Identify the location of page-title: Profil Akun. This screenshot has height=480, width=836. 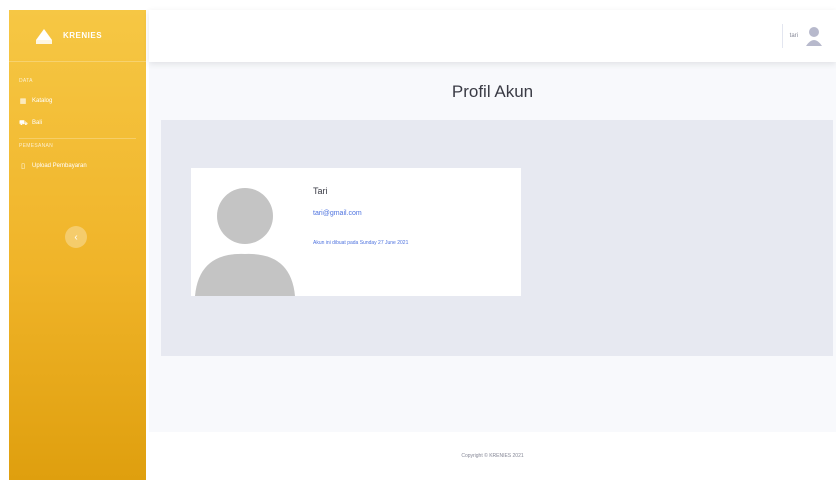
(492, 91).